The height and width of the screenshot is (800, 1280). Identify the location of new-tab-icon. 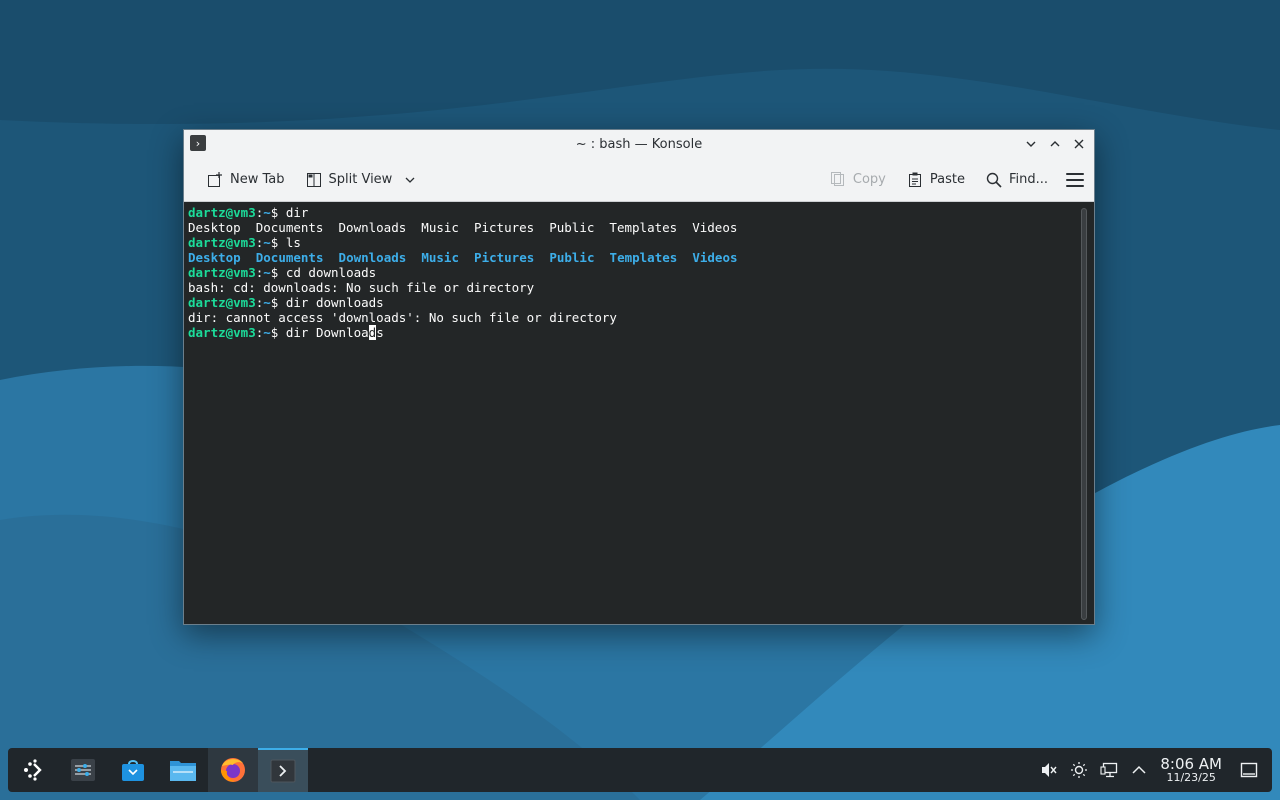
(215, 180).